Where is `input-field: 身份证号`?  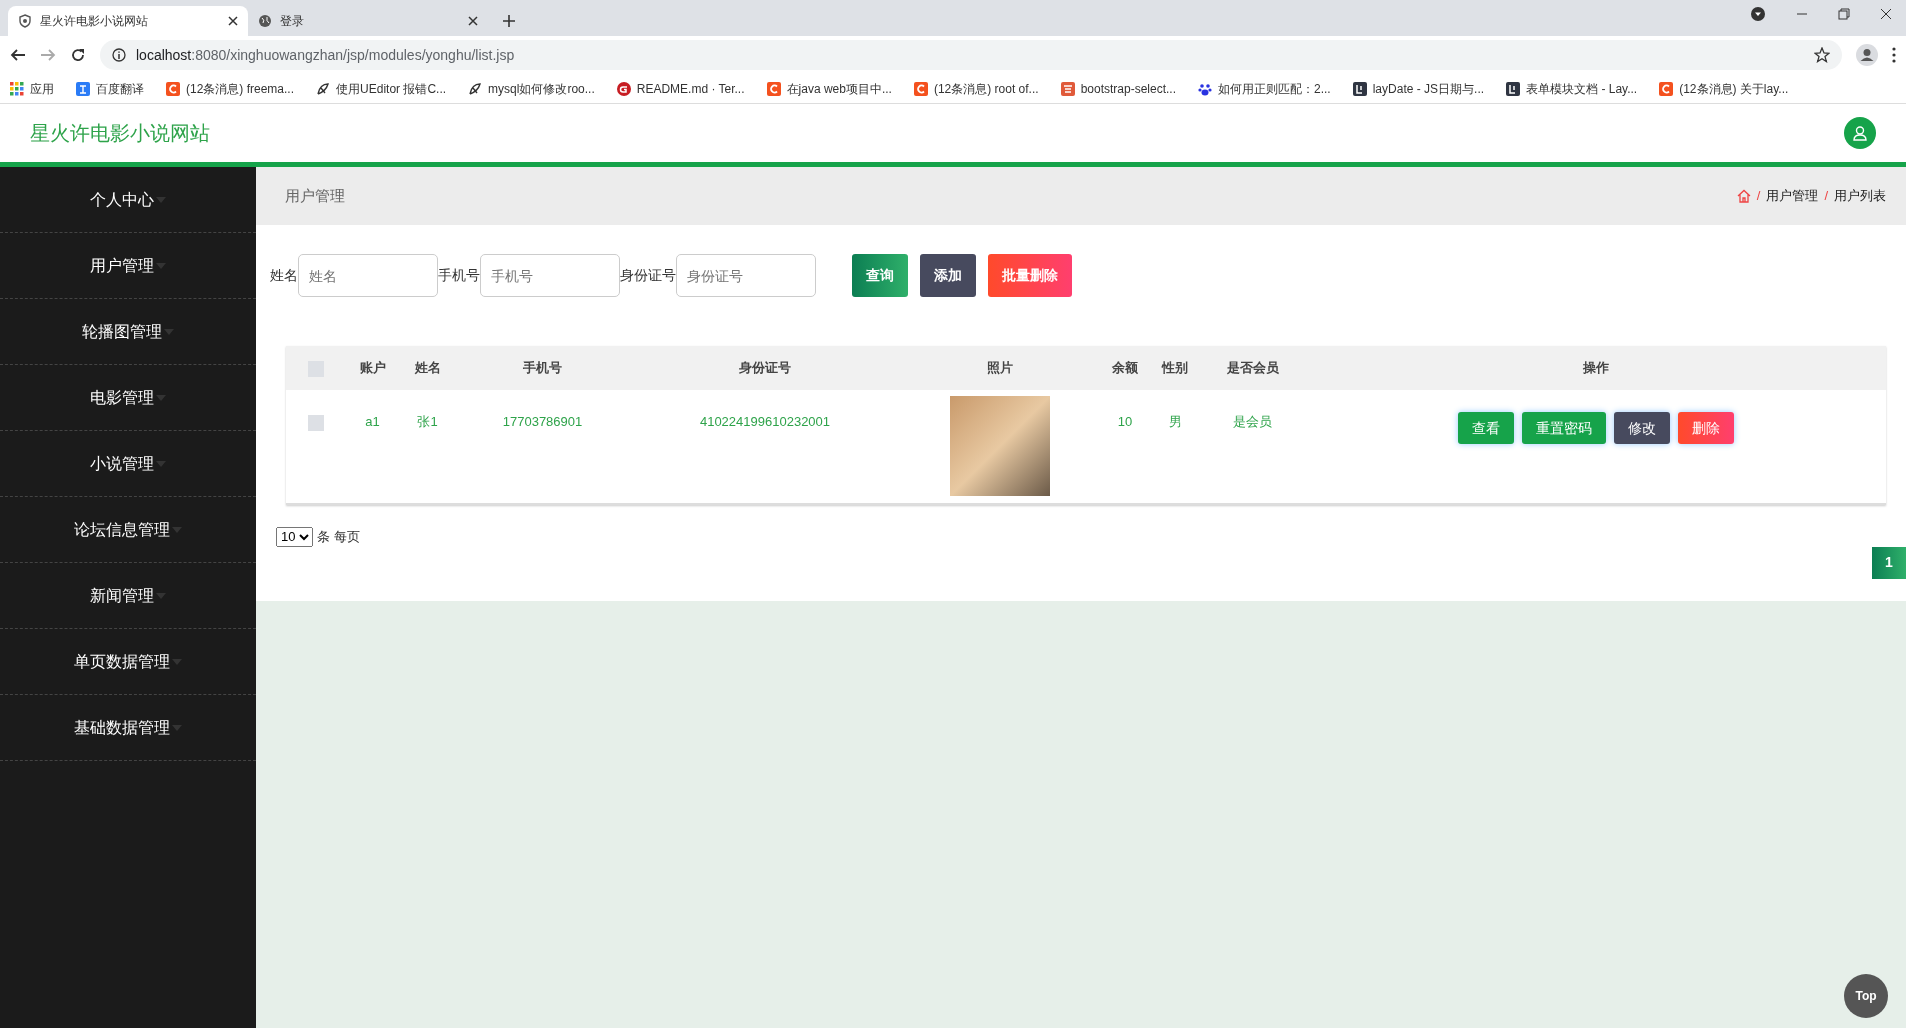 input-field: 身份证号 is located at coordinates (746, 275).